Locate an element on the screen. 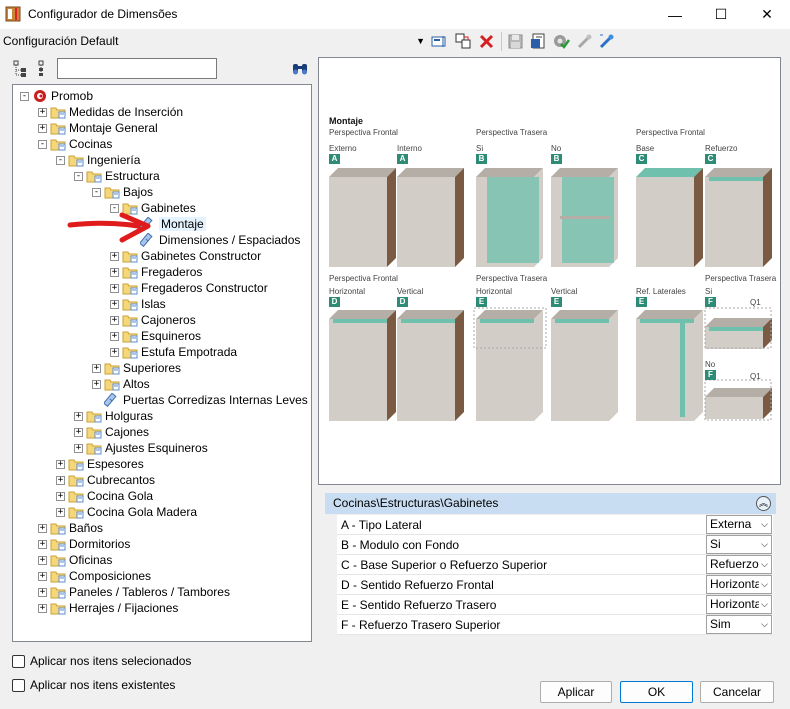 The height and width of the screenshot is (709, 790). tree-item: - Cocinas is located at coordinates (75, 144).